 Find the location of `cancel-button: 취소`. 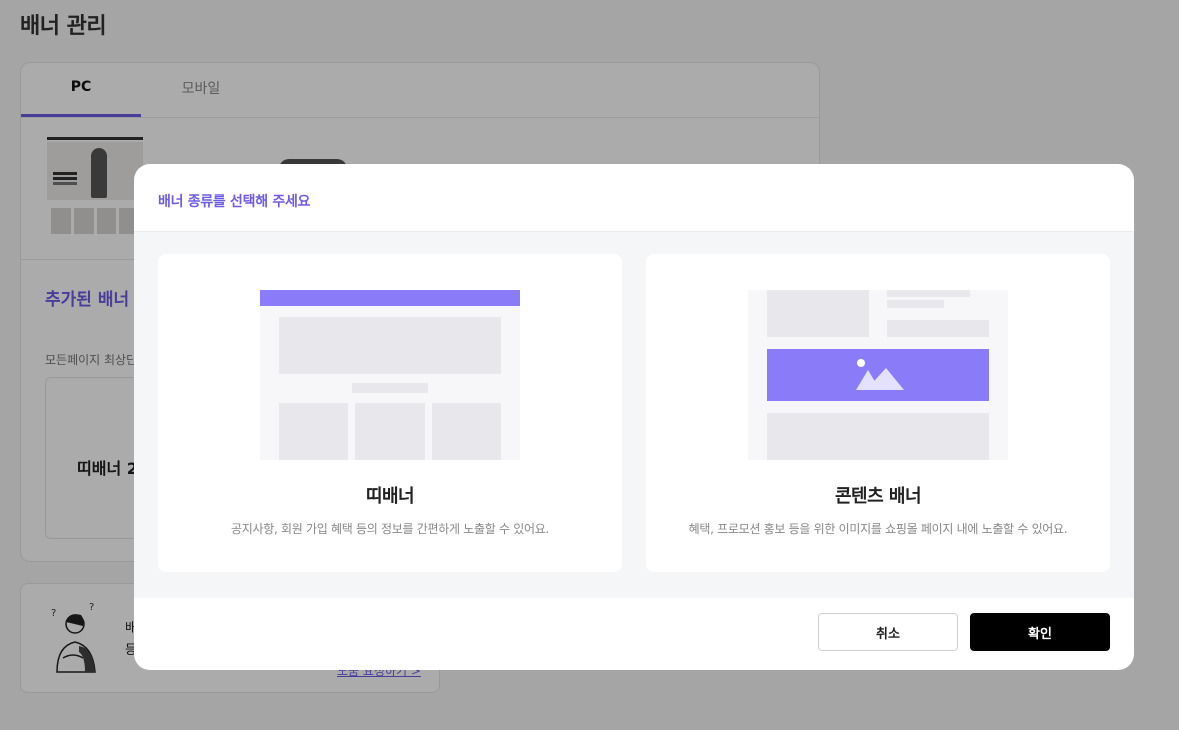

cancel-button: 취소 is located at coordinates (888, 632).